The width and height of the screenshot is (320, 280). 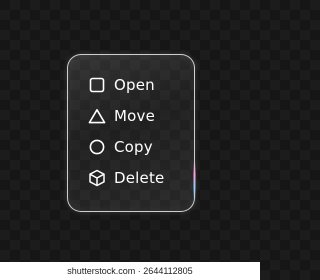 What do you see at coordinates (97, 178) in the screenshot?
I see `cube-icon` at bounding box center [97, 178].